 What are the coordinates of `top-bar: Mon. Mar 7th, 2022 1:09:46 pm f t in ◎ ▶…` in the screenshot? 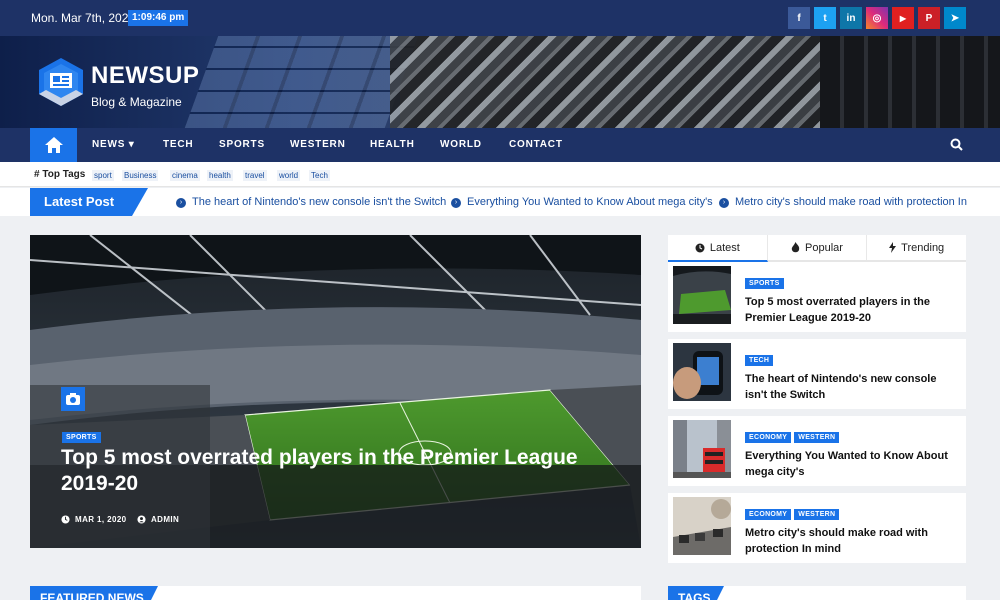 It's located at (500, 18).